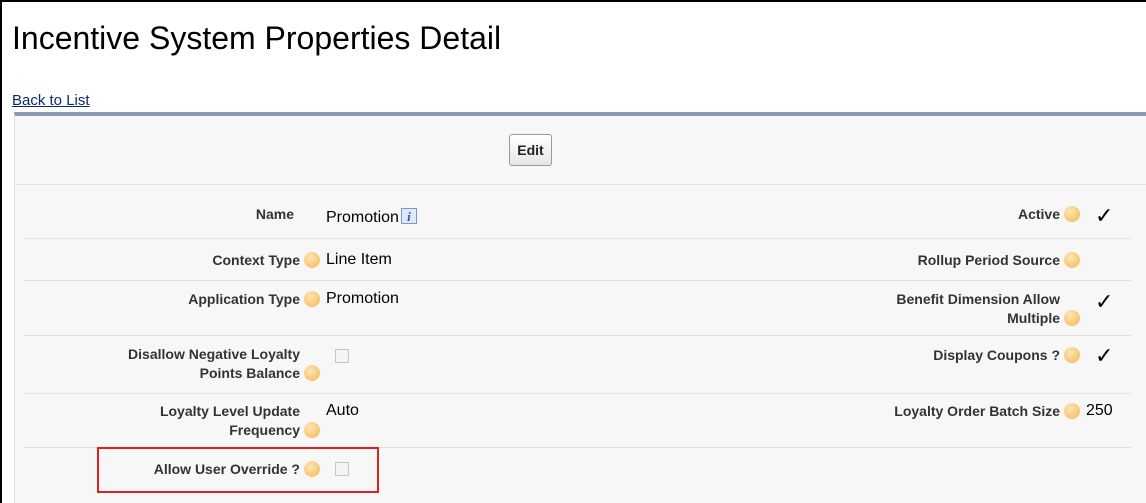  What do you see at coordinates (980, 214) in the screenshot?
I see `active-label: Active` at bounding box center [980, 214].